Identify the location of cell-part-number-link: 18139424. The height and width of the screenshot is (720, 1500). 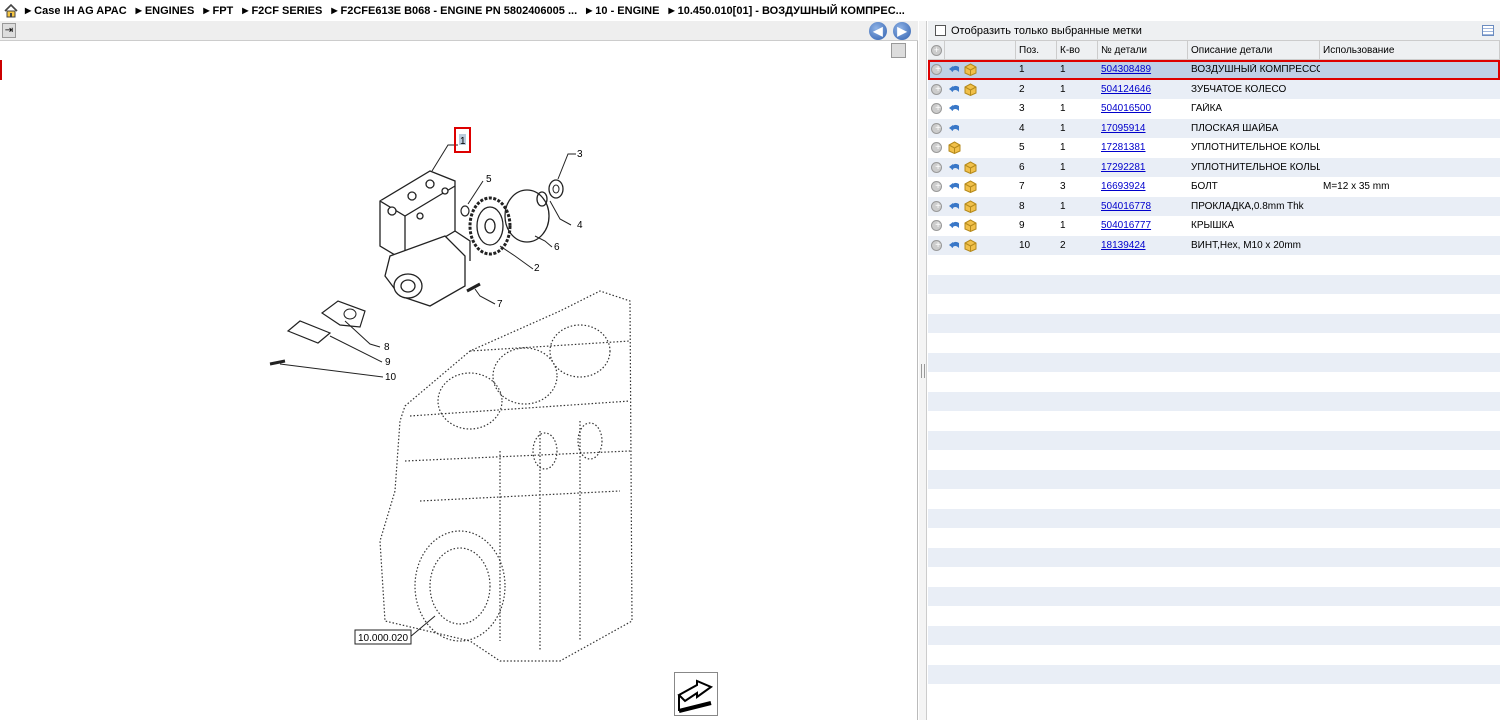
(1143, 245).